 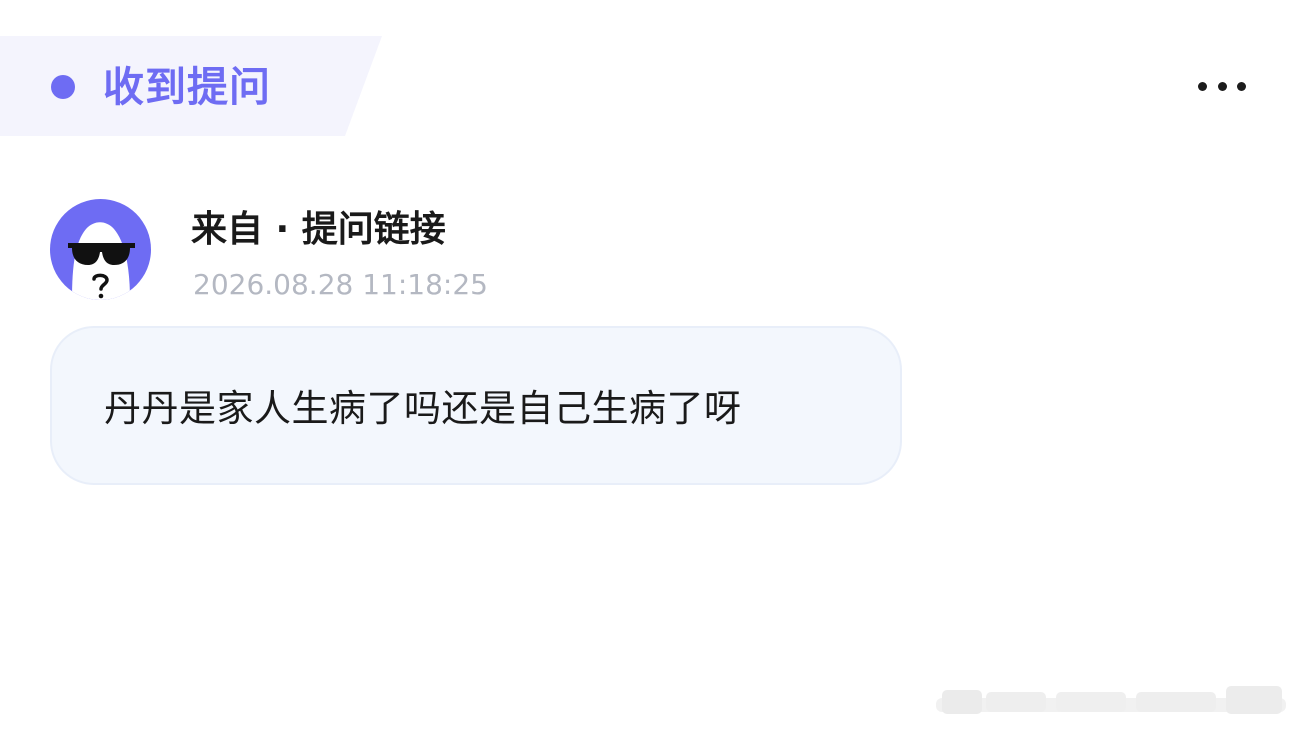 What do you see at coordinates (101, 261) in the screenshot?
I see `anonymous-avatar-icon` at bounding box center [101, 261].